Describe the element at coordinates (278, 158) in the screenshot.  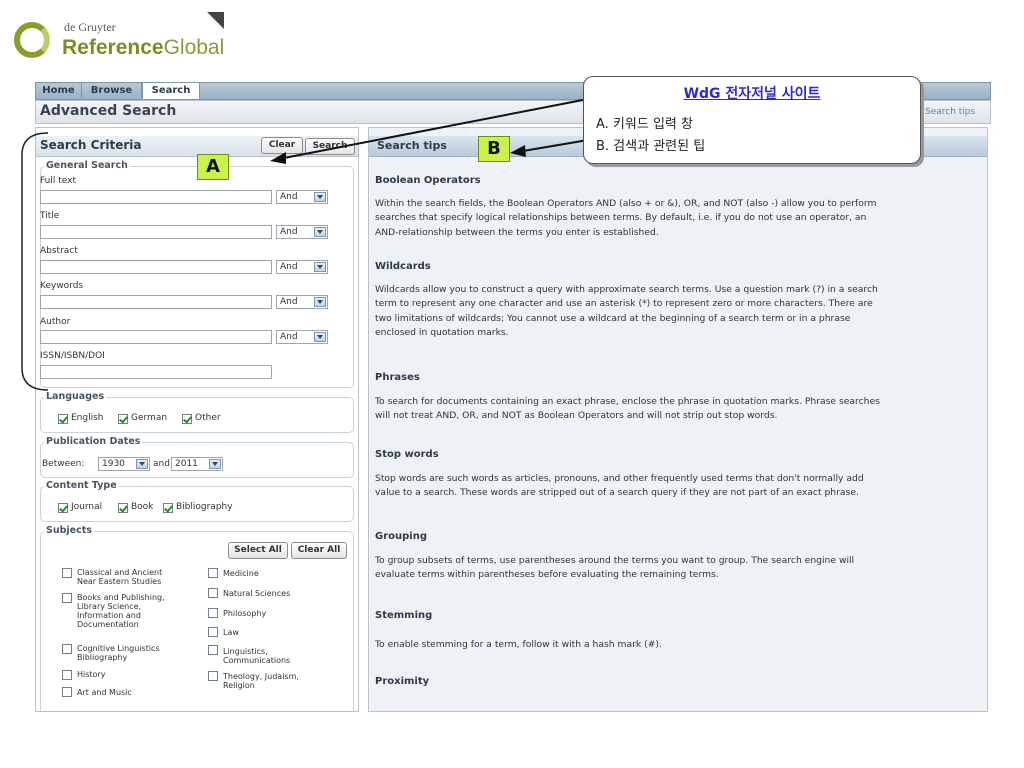
I see `arrowhead-a-icon` at that location.